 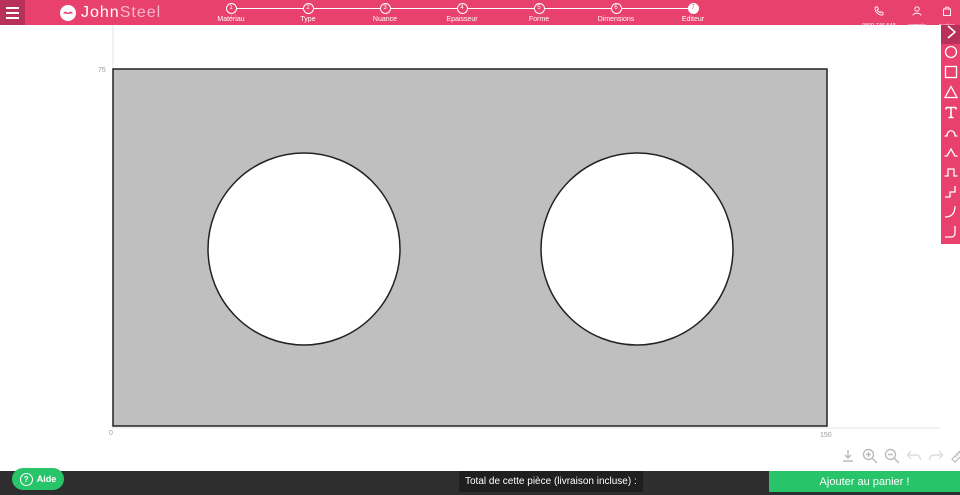 I want to click on zoom-out-icon, so click(x=892, y=458).